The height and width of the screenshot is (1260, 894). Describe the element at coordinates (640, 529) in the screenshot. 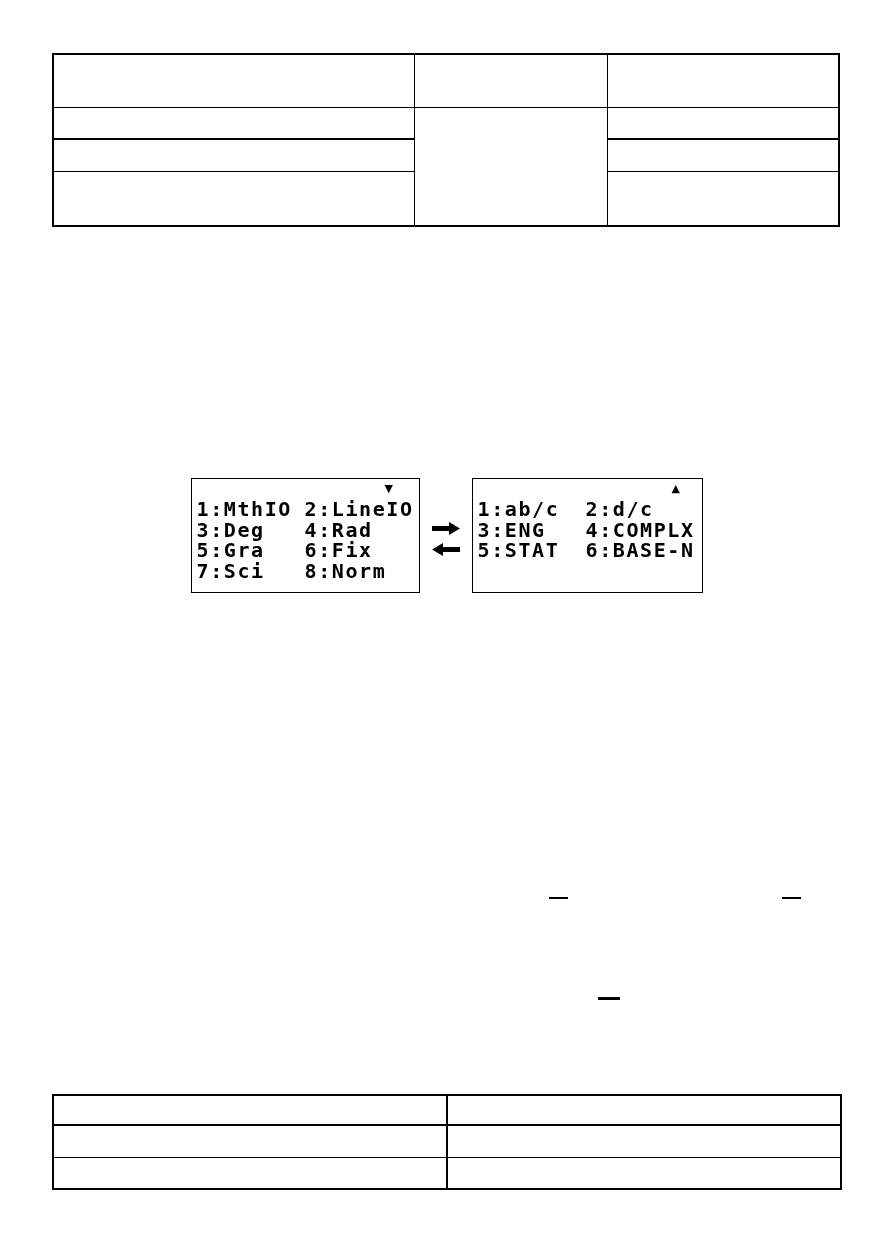

I see `display-text: 4:COMPLX` at that location.